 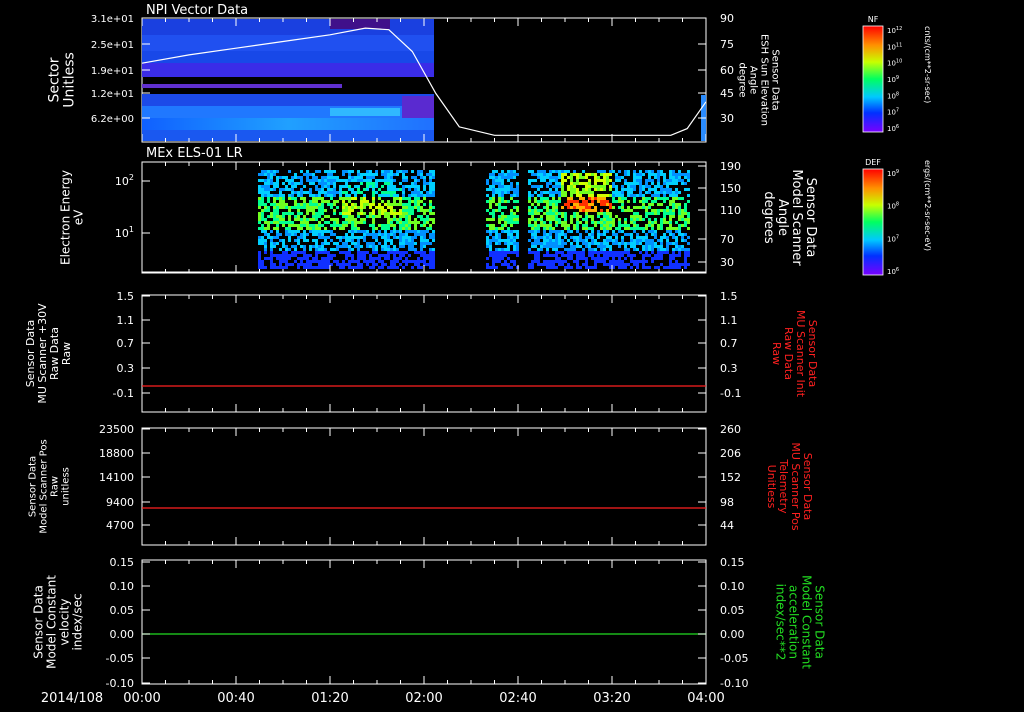 I want to click on colorbar-tick-label: 108, so click(x=893, y=206).